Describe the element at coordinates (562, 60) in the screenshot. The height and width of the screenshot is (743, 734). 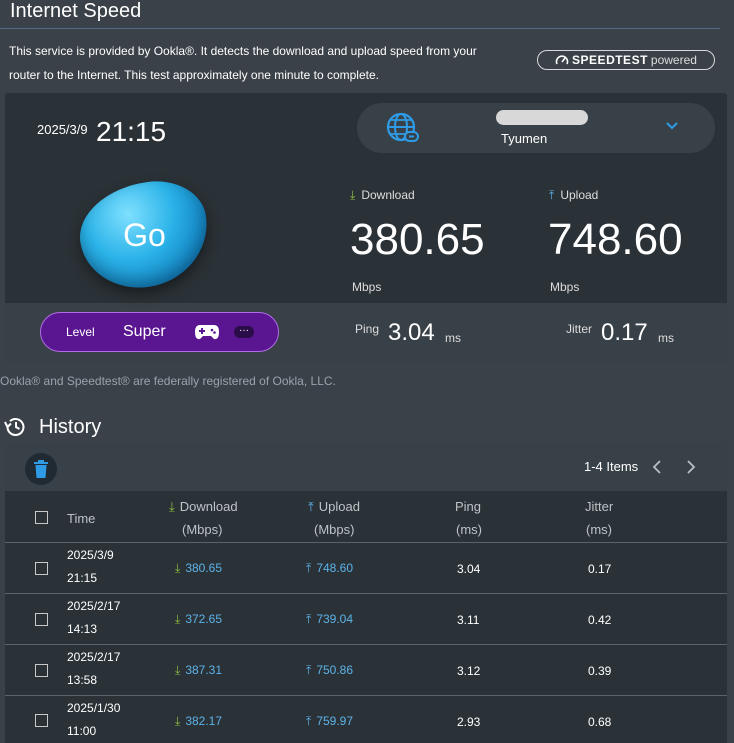
I see `speedtest-gauge-icon` at that location.